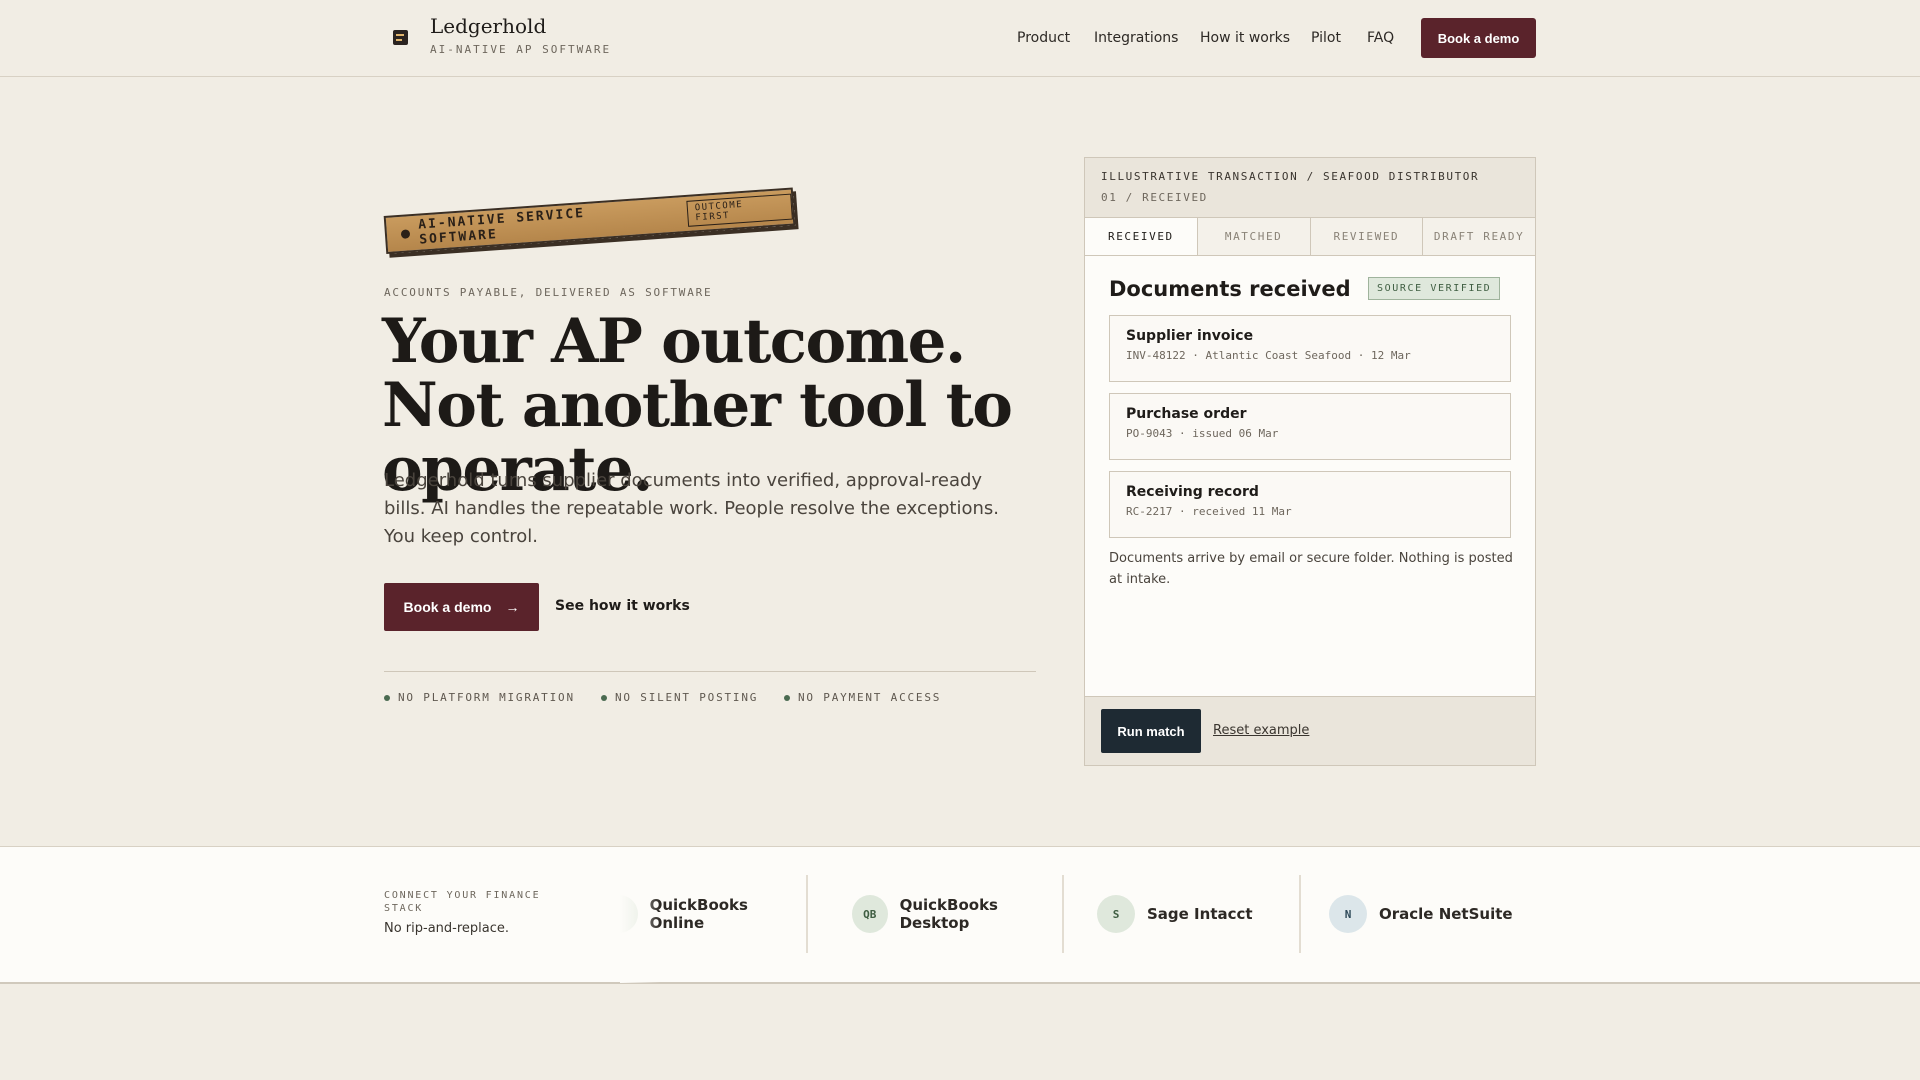 This screenshot has width=1920, height=1080. I want to click on document-item: Purchase order PO-9043 · issued 06 Mar, so click(1310, 426).